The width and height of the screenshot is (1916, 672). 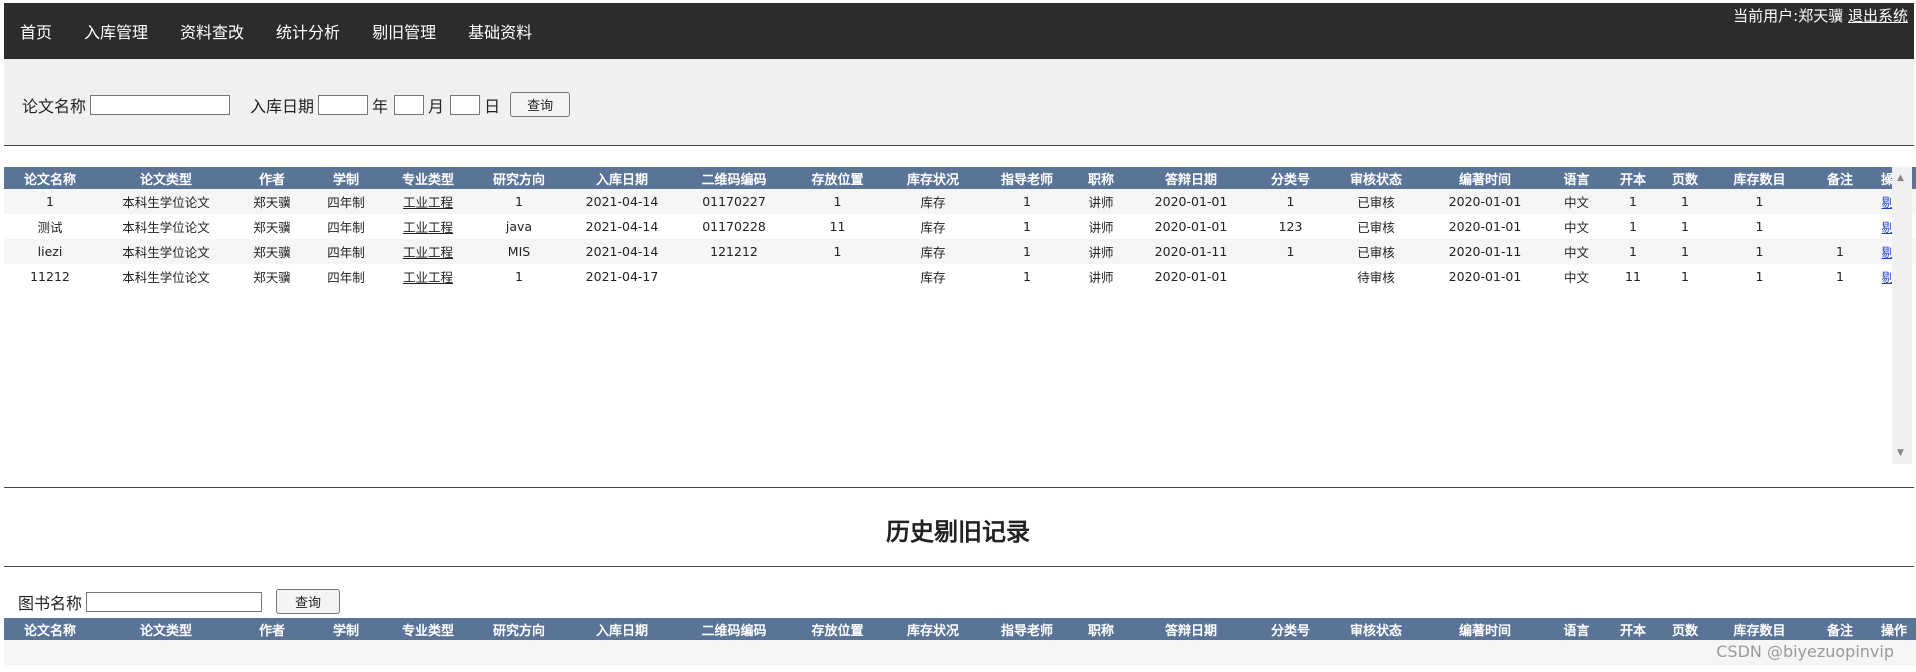 What do you see at coordinates (1894, 629) in the screenshot?
I see `hist-col-header-21: 操作` at bounding box center [1894, 629].